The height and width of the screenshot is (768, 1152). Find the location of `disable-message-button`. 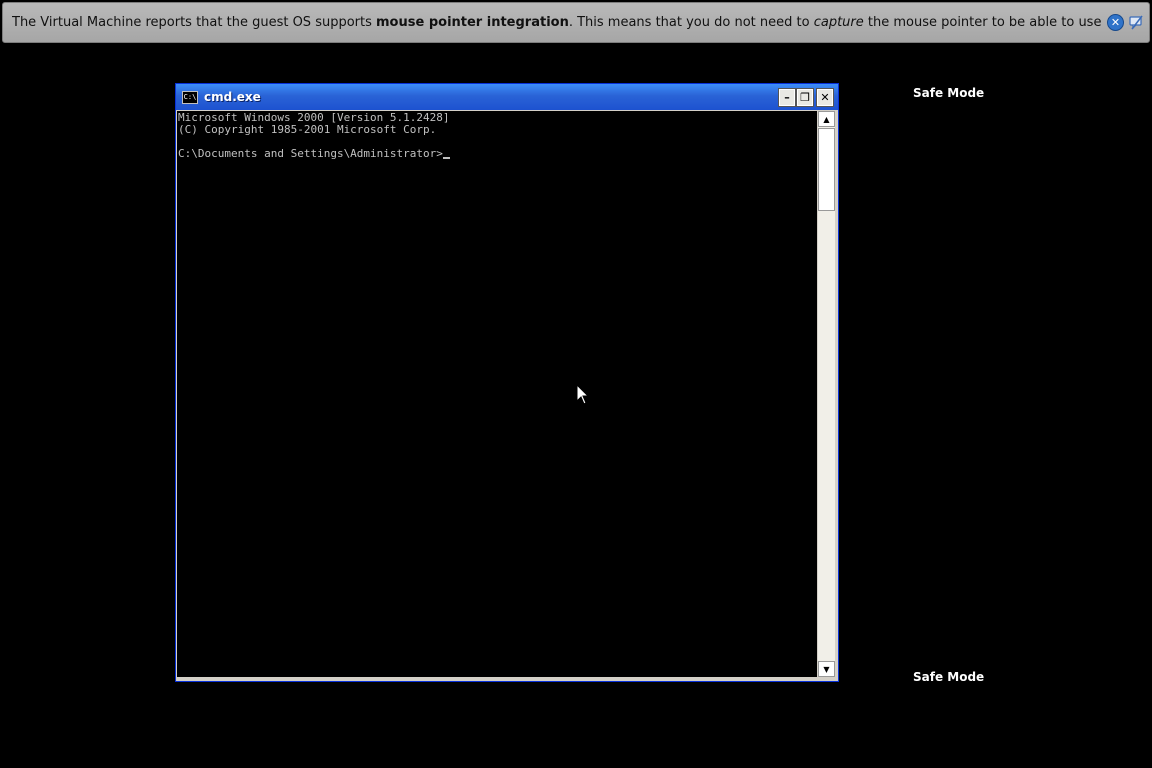

disable-message-button is located at coordinates (1136, 22).